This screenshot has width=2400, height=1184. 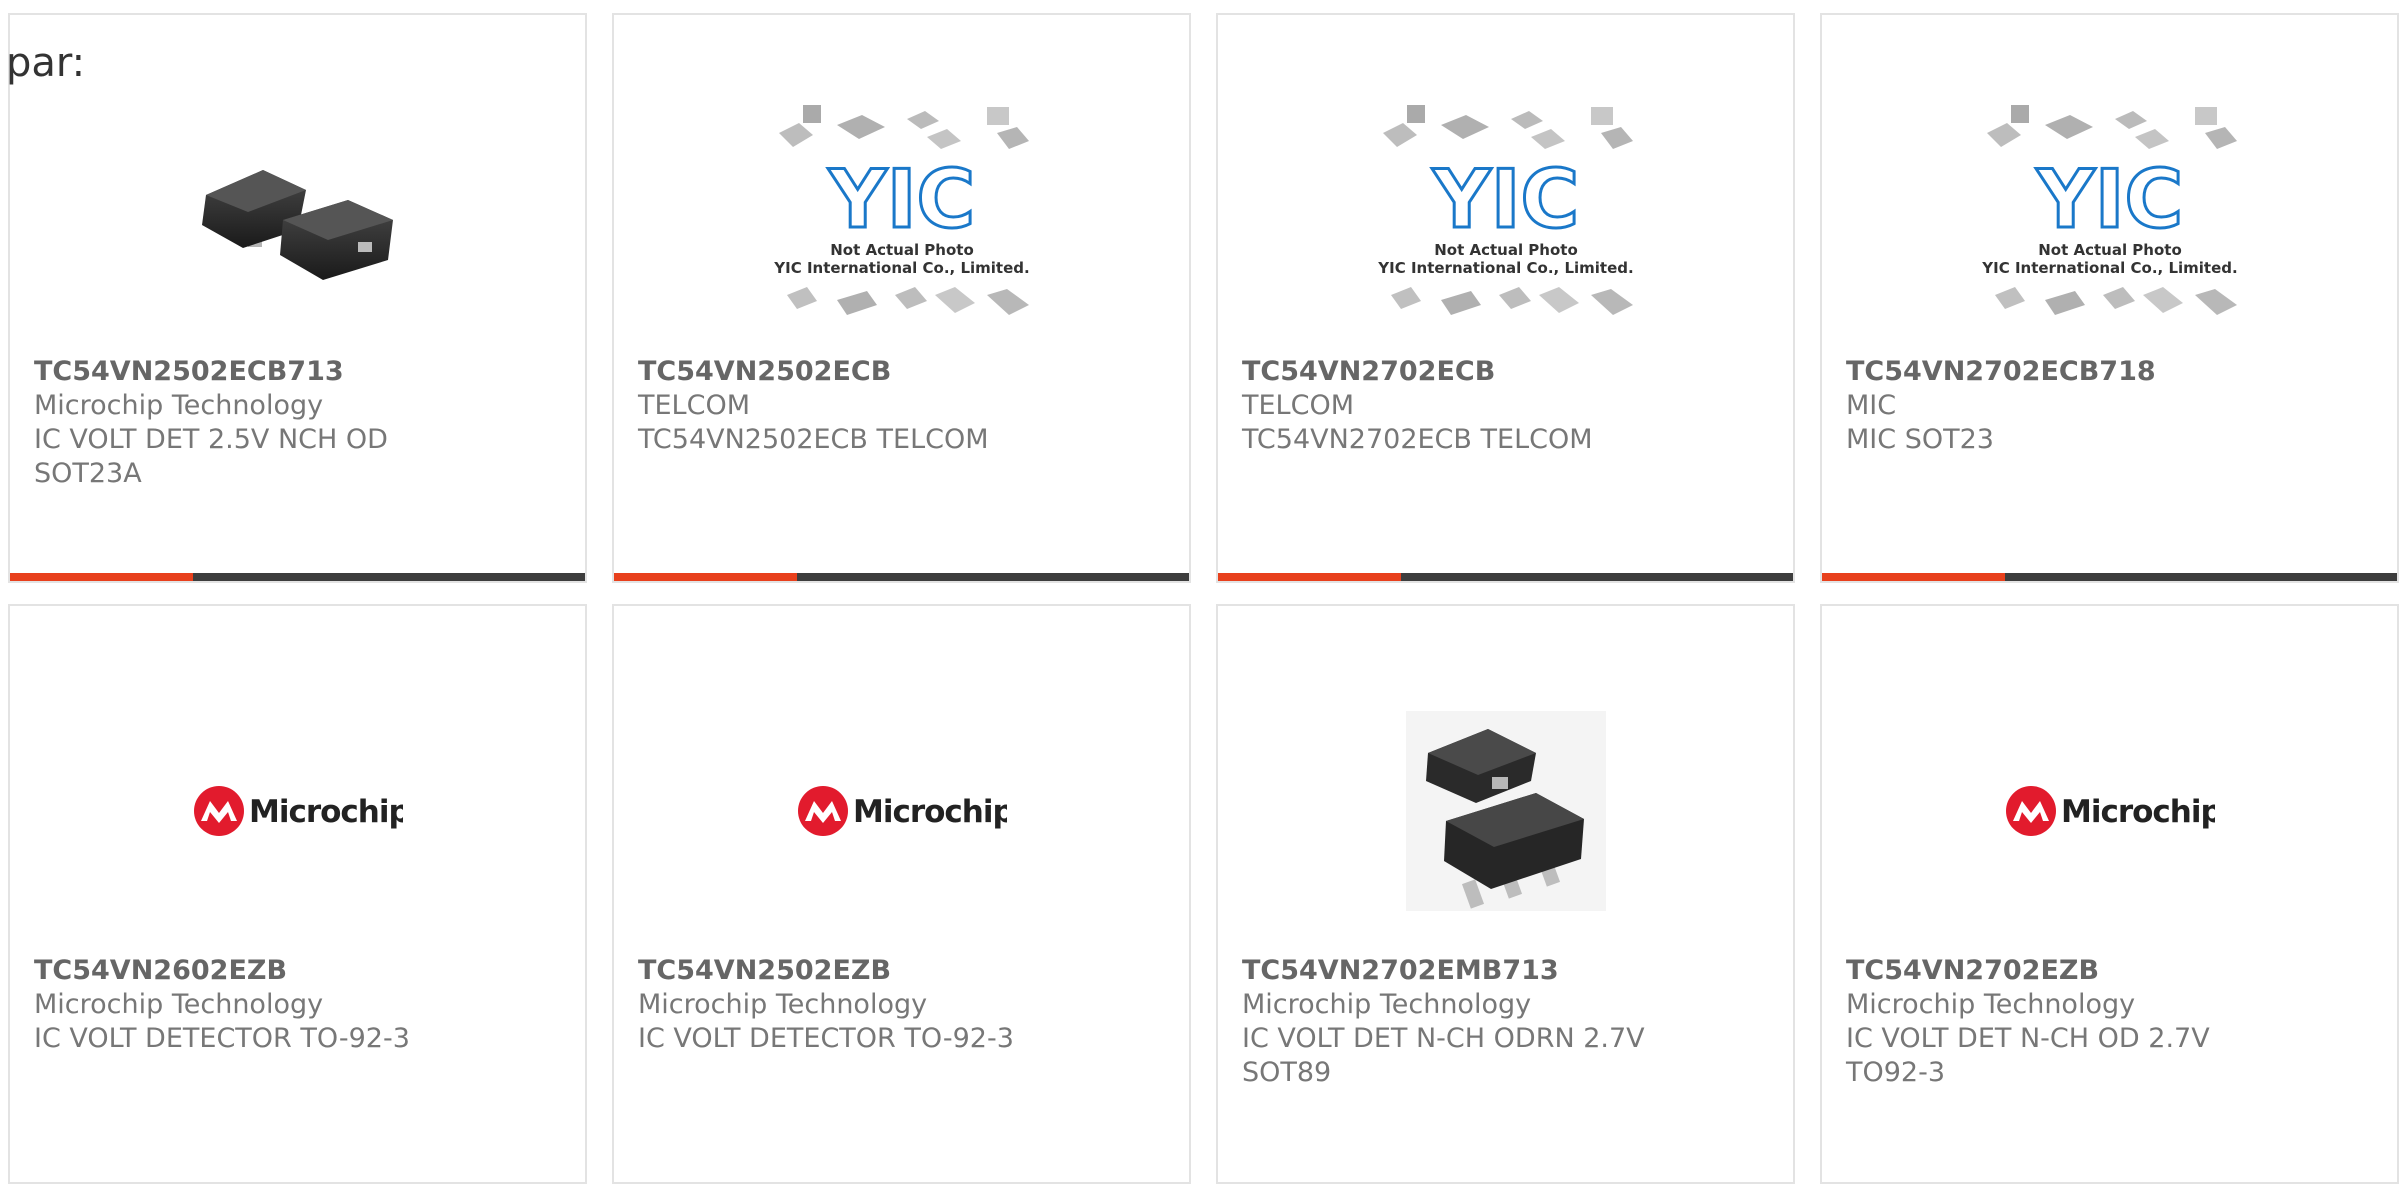 I want to click on manufacturer: MIC, so click(x=1871, y=405).